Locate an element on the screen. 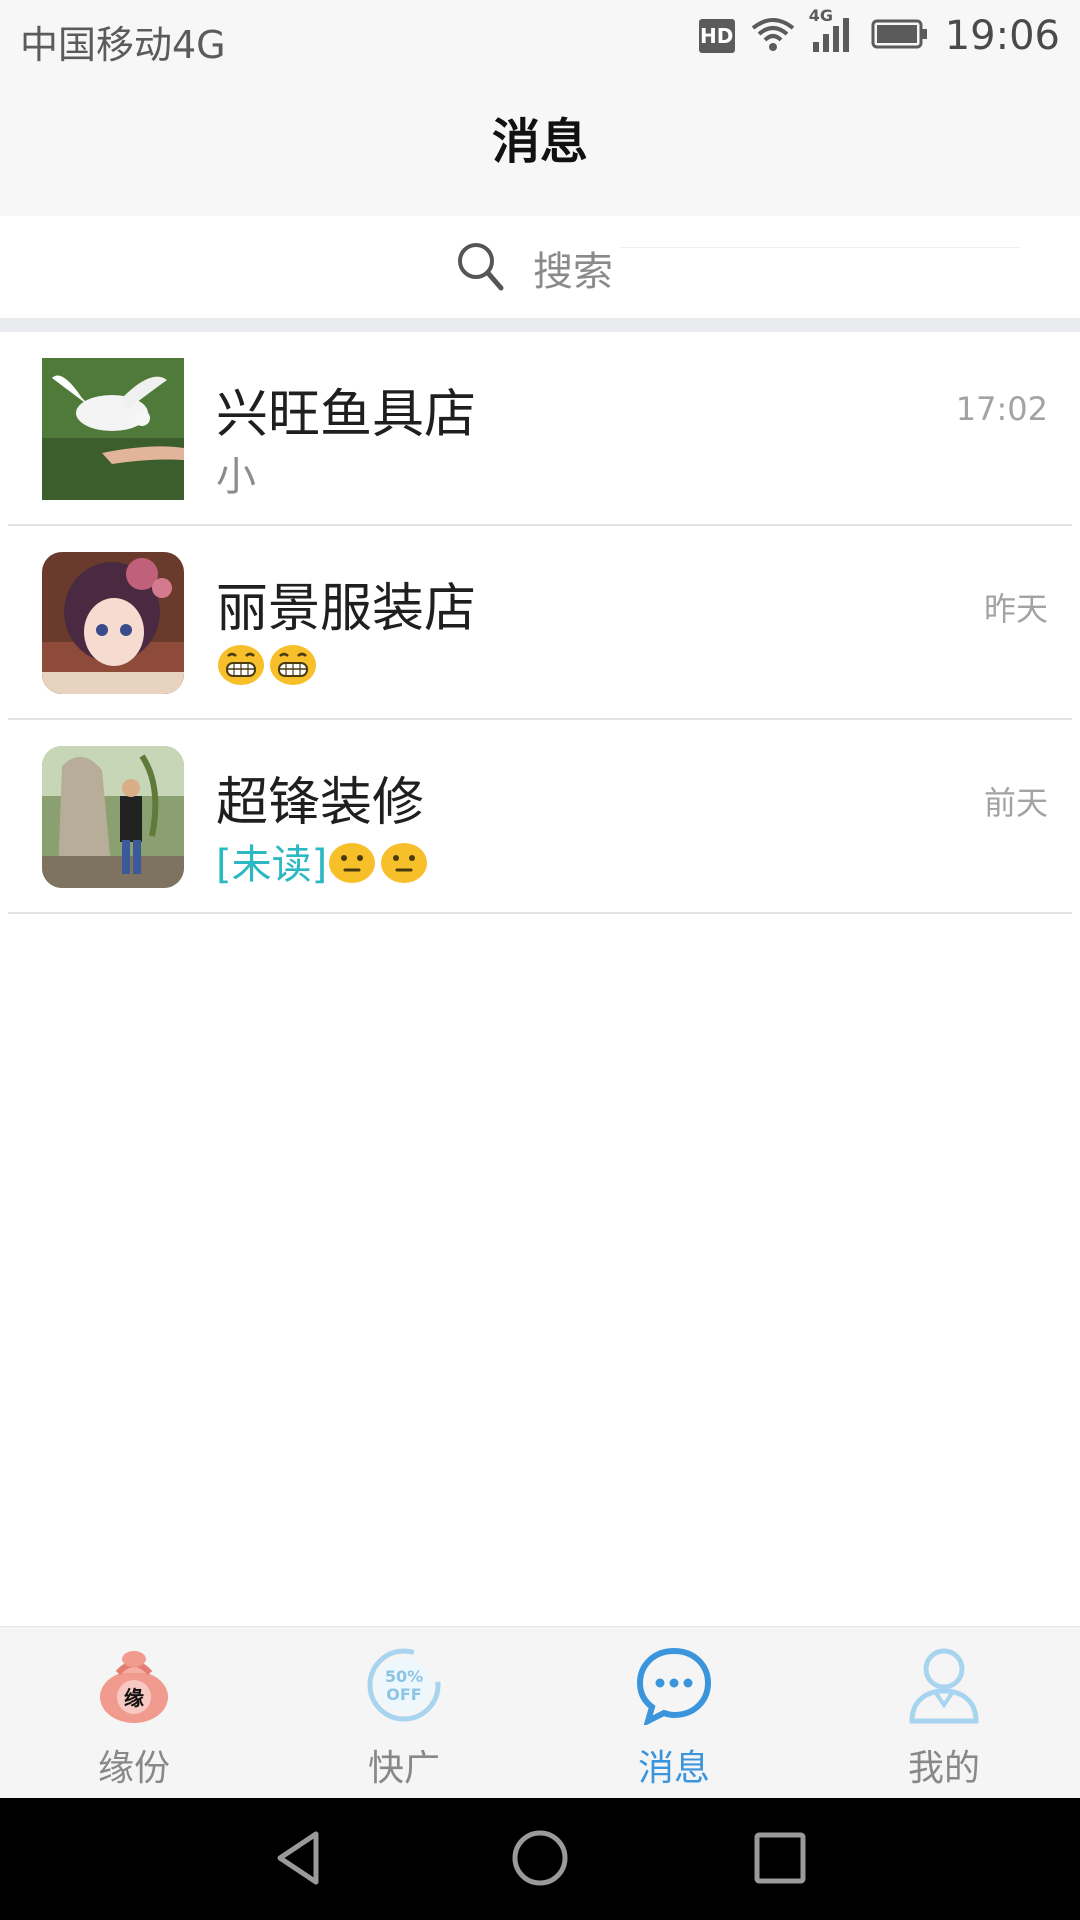  tab-kuaiguang: 50% OFF 快广 is located at coordinates (404, 1718).